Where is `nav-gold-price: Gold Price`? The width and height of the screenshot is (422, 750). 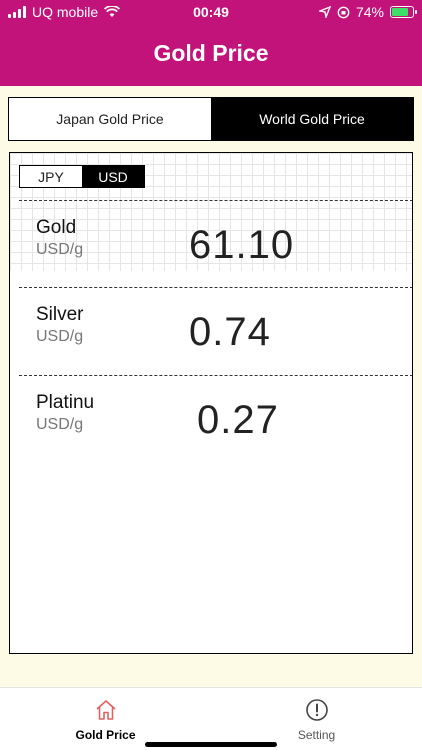
nav-gold-price: Gold Price is located at coordinates (105, 719).